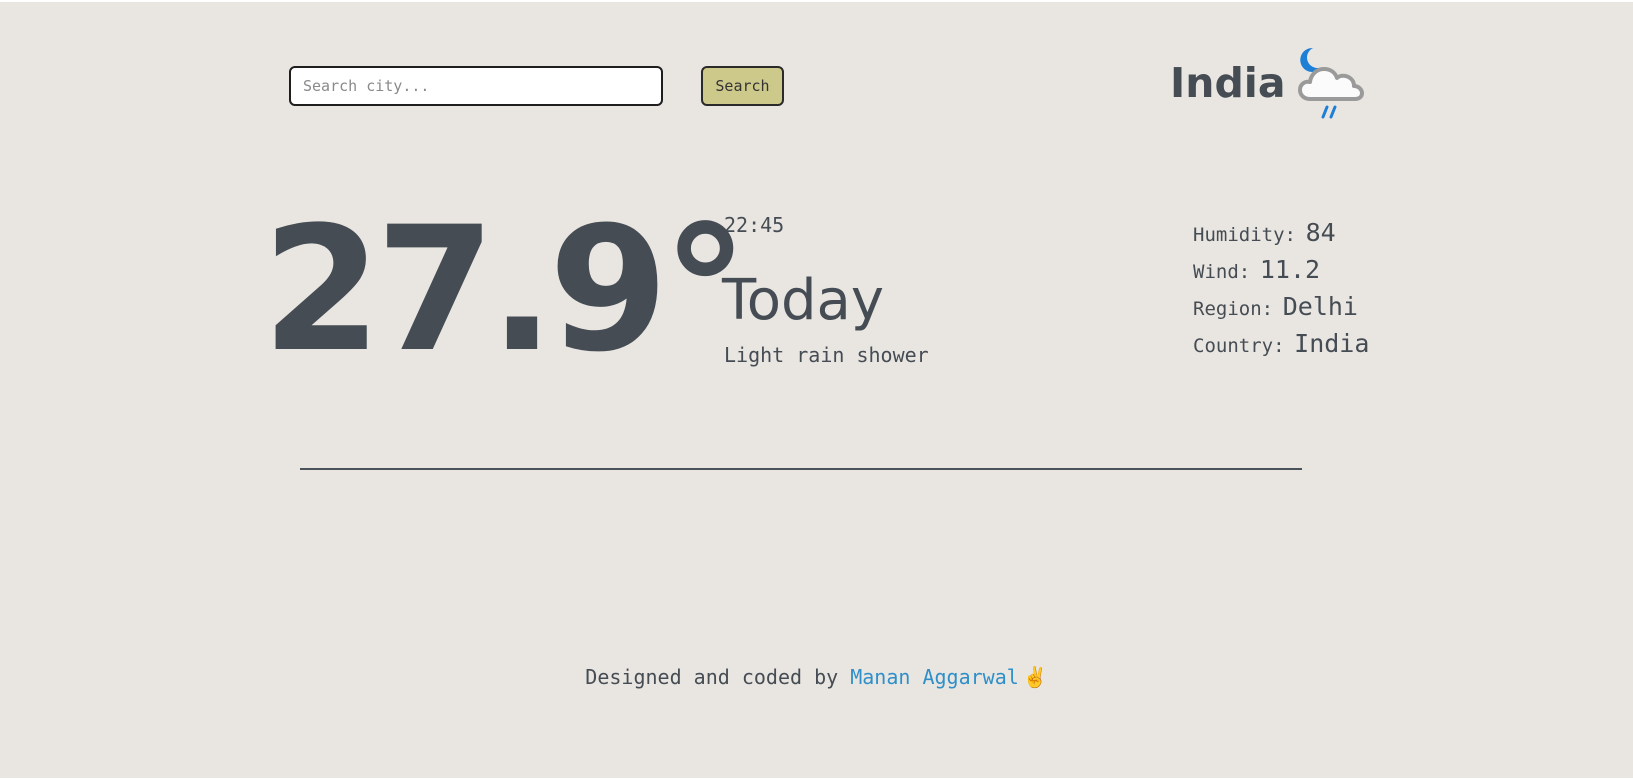  I want to click on humidity-value: 84, so click(1320, 232).